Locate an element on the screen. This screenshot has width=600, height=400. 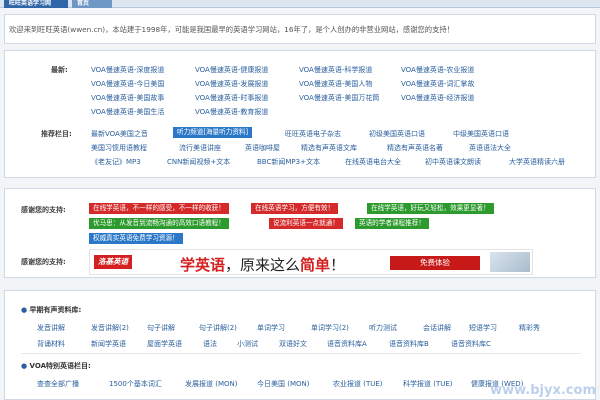
top-navigation-bar: 旺旺英语学习网 首页 is located at coordinates (300, 4).